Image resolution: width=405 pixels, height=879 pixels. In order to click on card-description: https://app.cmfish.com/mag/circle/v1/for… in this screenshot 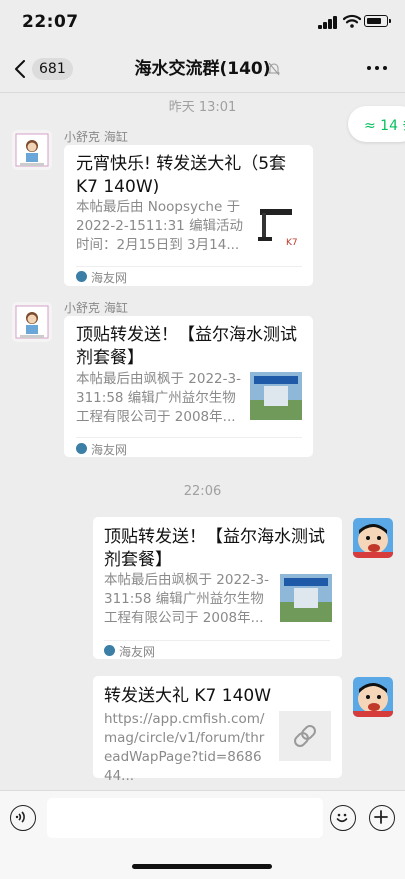, I will do `click(184, 747)`.